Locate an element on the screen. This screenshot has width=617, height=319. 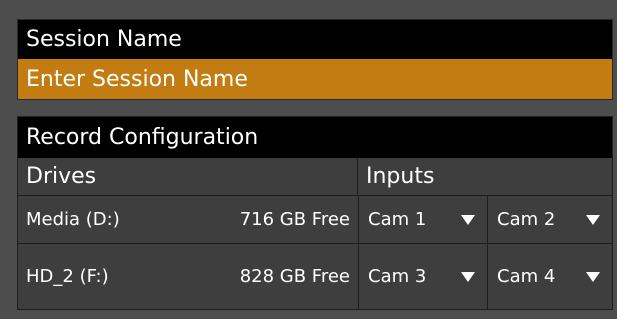
input-select-label: Cam 1 is located at coordinates (397, 219).